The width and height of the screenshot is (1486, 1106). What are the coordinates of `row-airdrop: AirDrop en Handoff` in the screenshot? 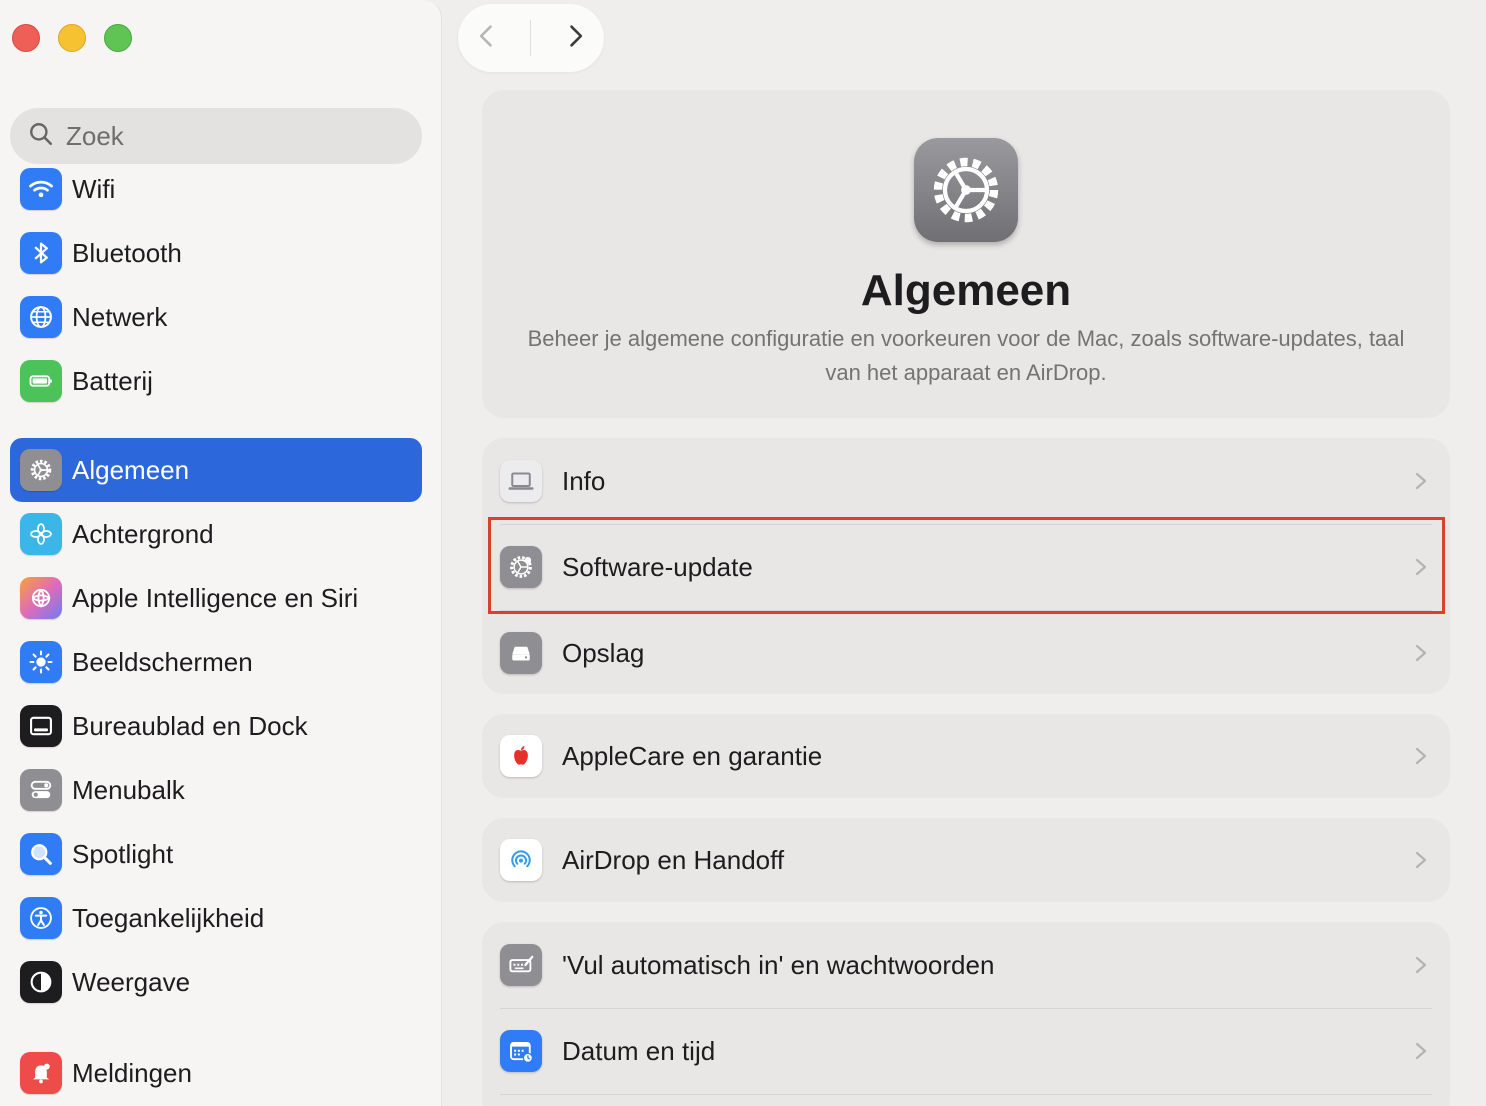 It's located at (966, 860).